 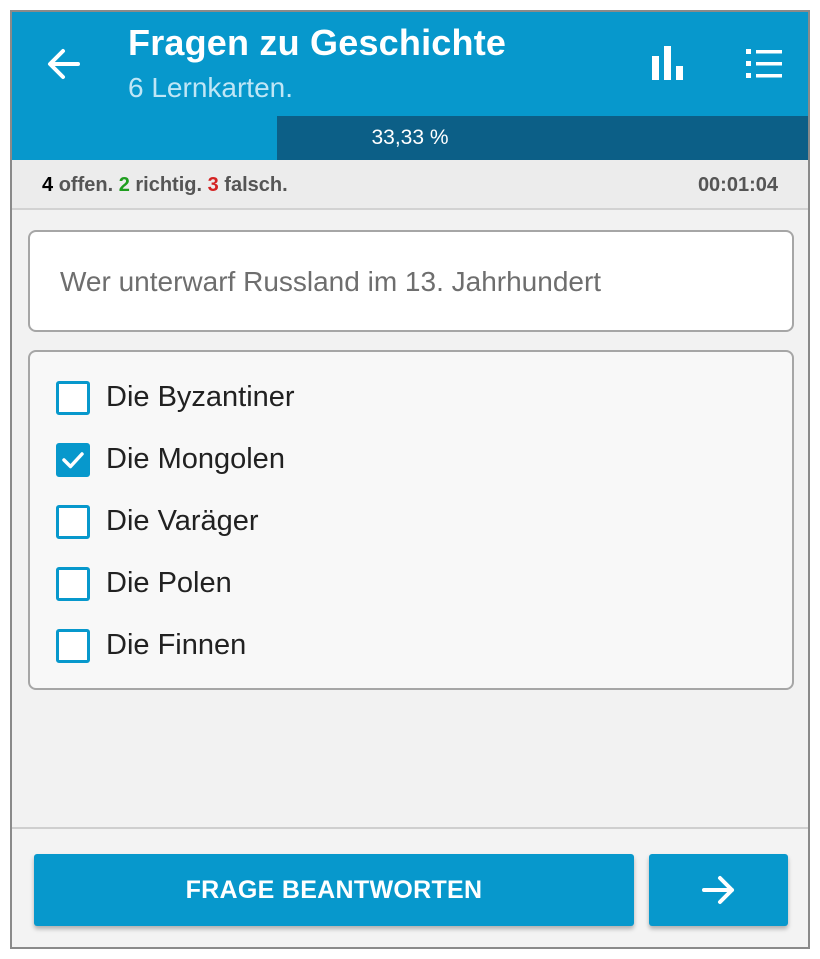 I want to click on answer-label: Die Finnen, so click(x=176, y=645).